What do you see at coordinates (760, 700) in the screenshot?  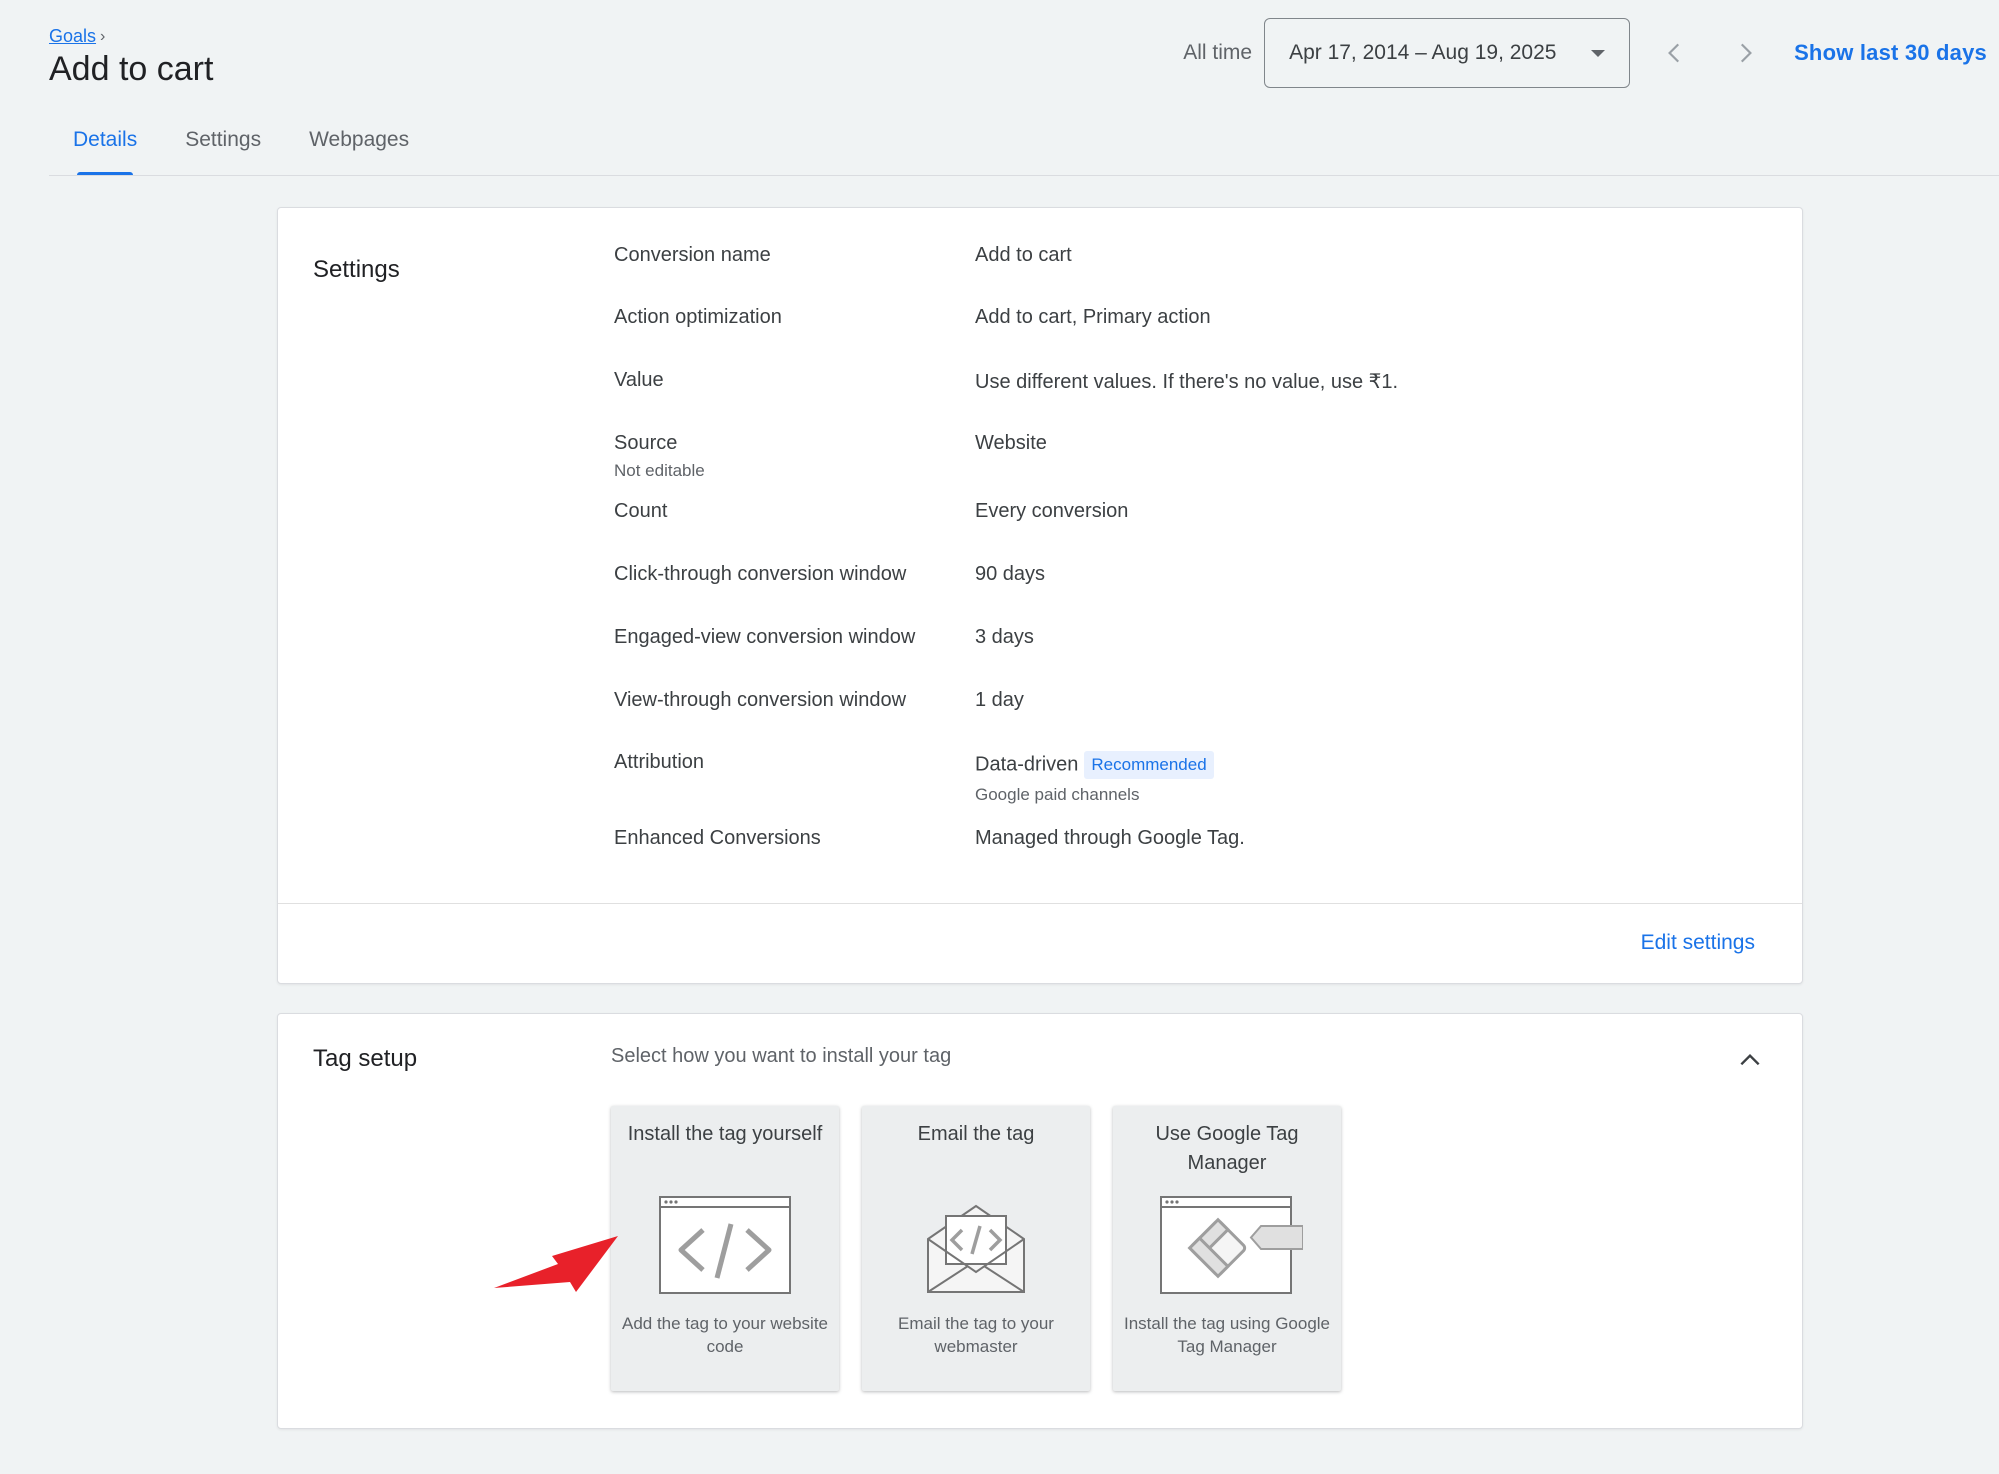 I see `setting-label: View-through conversion window` at bounding box center [760, 700].